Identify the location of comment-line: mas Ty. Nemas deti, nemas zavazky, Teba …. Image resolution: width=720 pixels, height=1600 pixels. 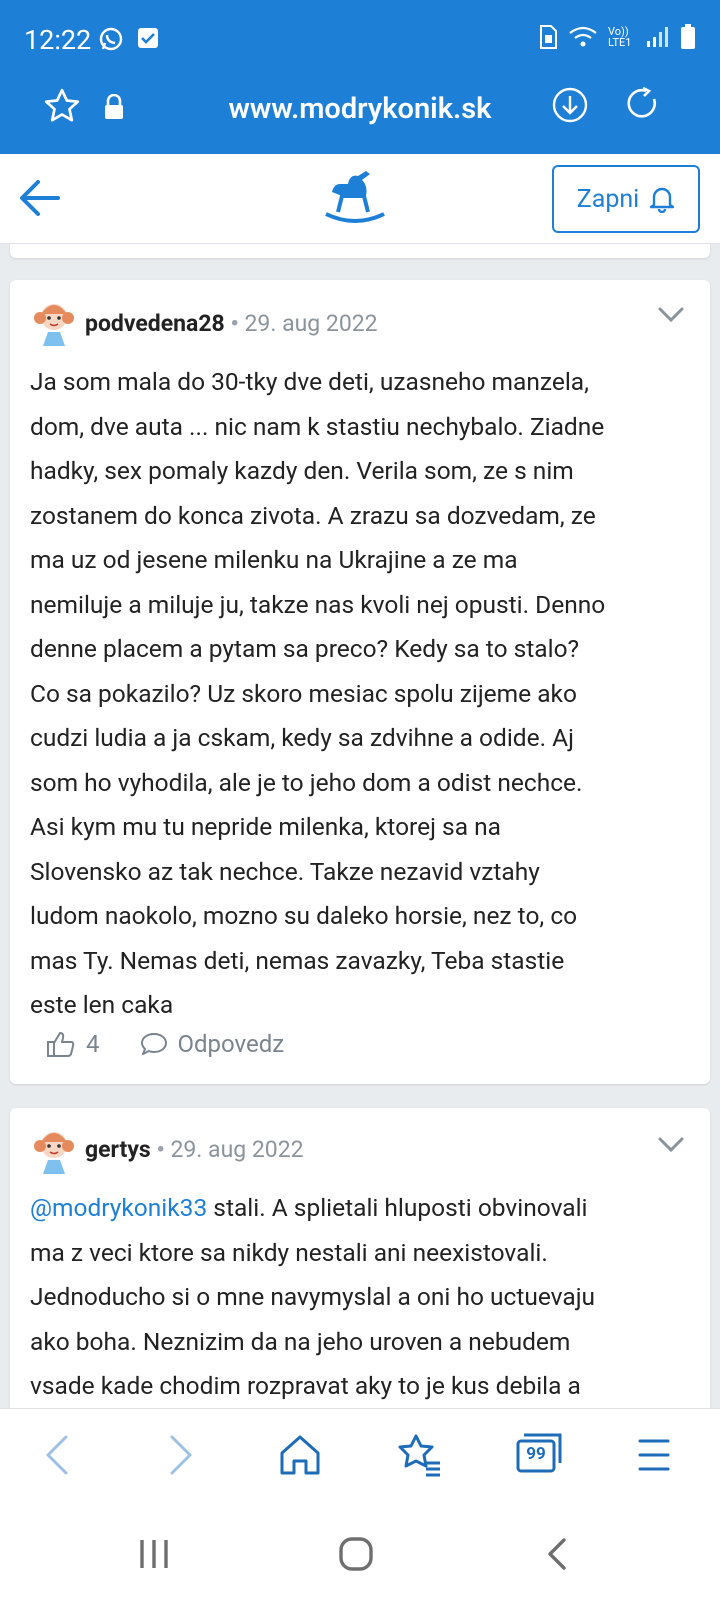
(297, 960).